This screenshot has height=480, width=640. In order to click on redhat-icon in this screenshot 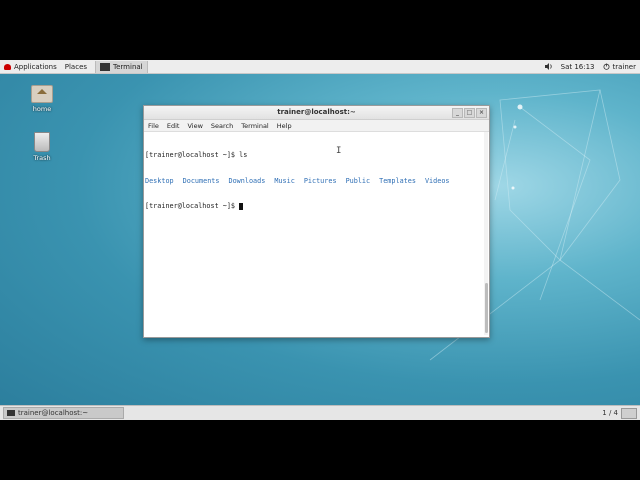, I will do `click(7, 66)`.